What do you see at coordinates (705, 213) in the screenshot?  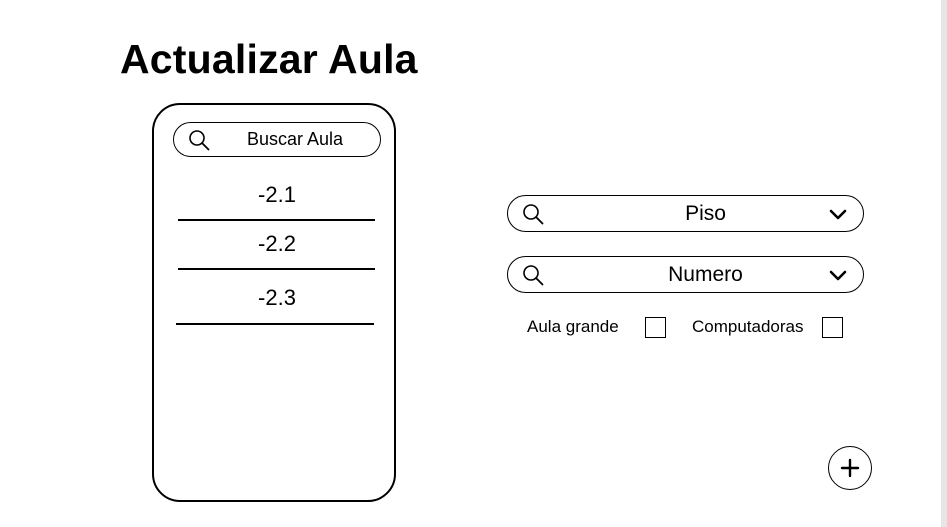 I see `piso-select-label: Piso` at bounding box center [705, 213].